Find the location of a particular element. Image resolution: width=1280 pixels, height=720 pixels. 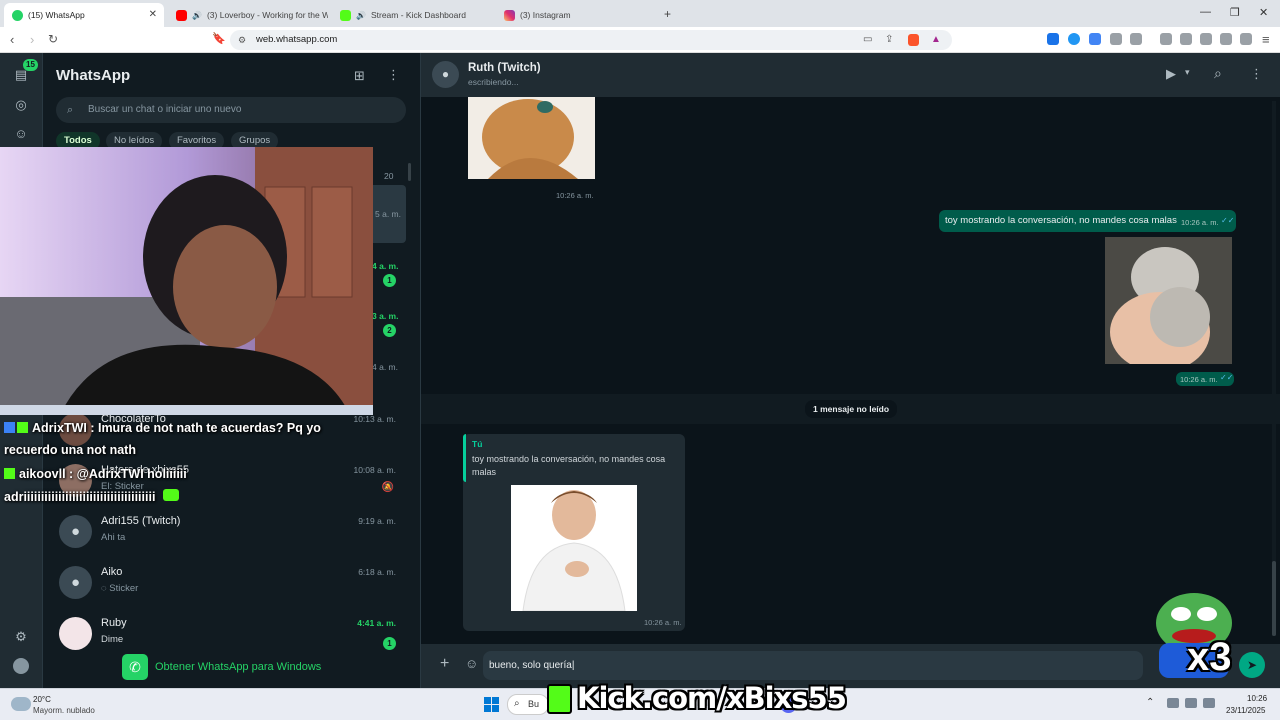

minimize-button: — is located at coordinates (1205, 12).